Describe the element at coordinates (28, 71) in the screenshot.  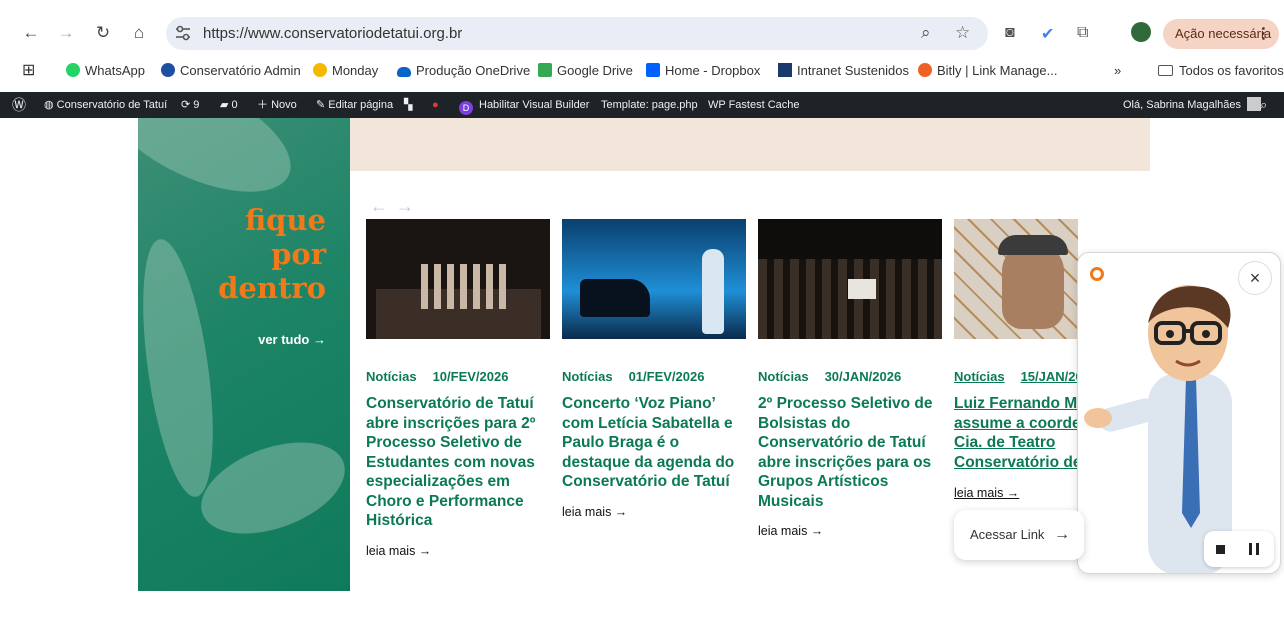
I see `apps-icon: ⊞` at that location.